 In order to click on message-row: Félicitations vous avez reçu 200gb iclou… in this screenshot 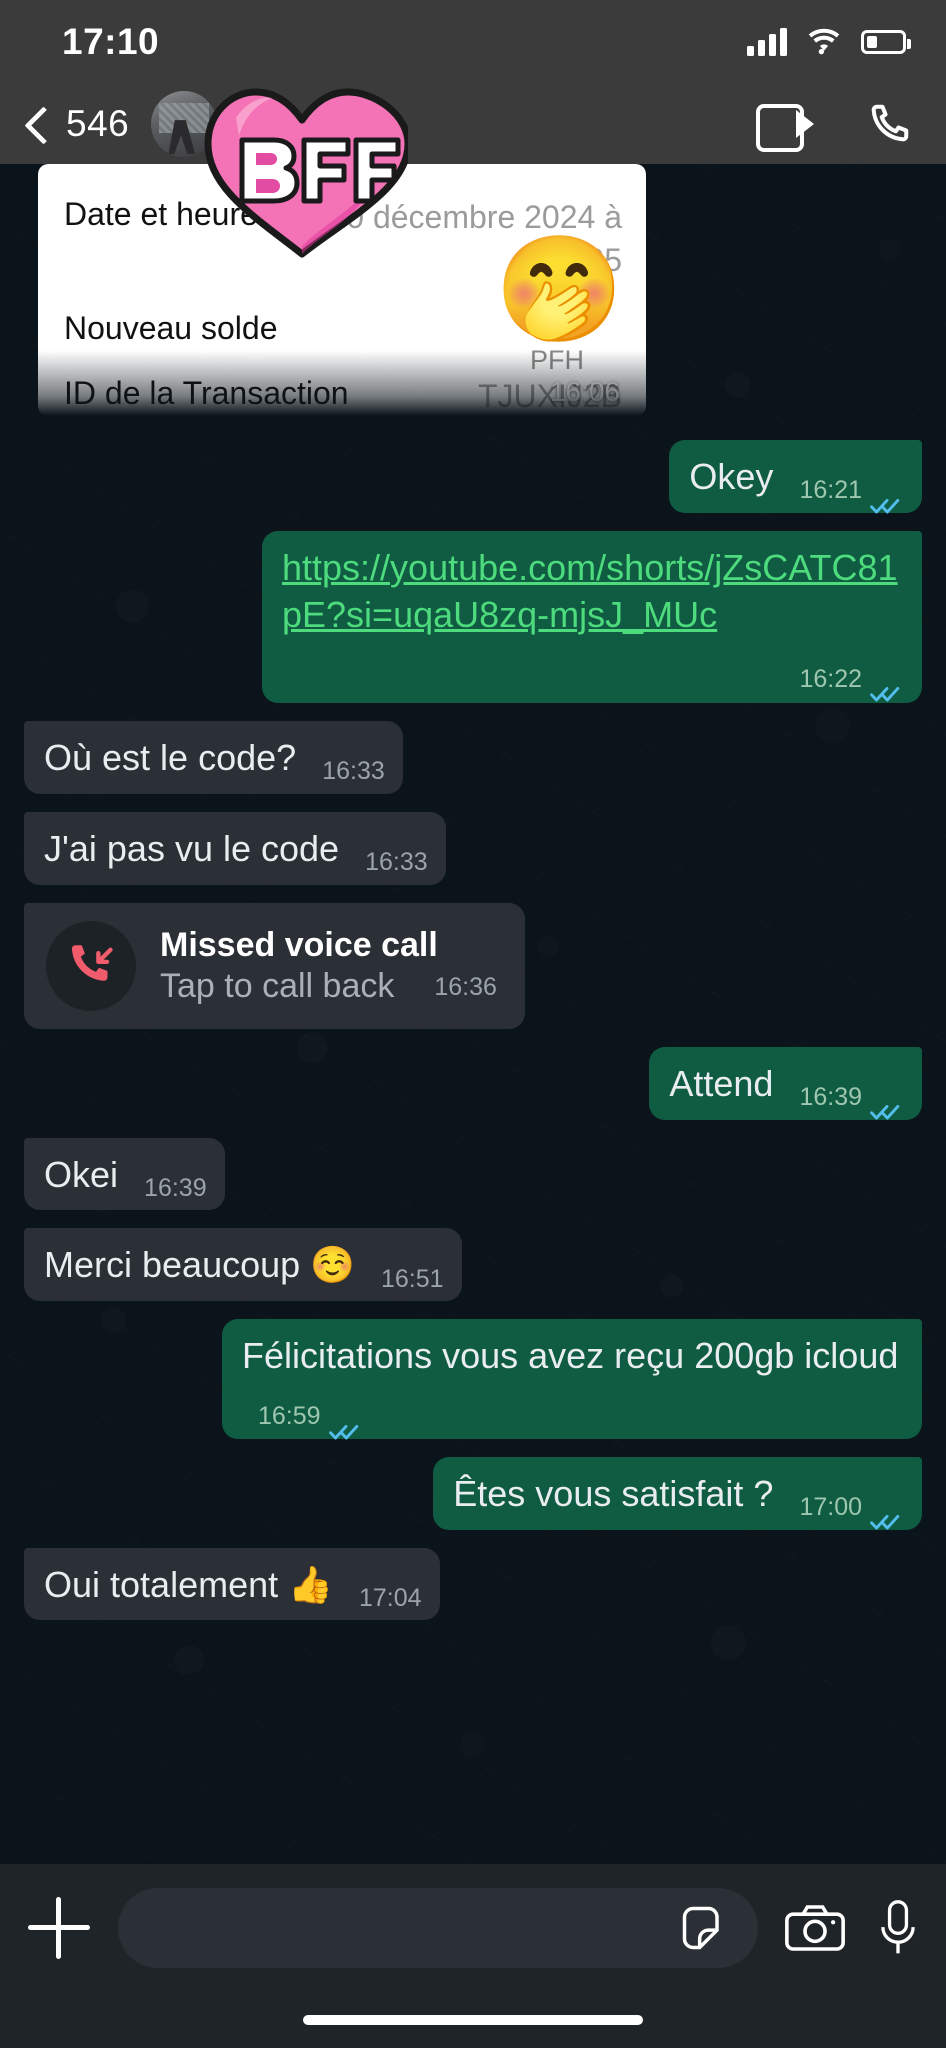, I will do `click(473, 1379)`.